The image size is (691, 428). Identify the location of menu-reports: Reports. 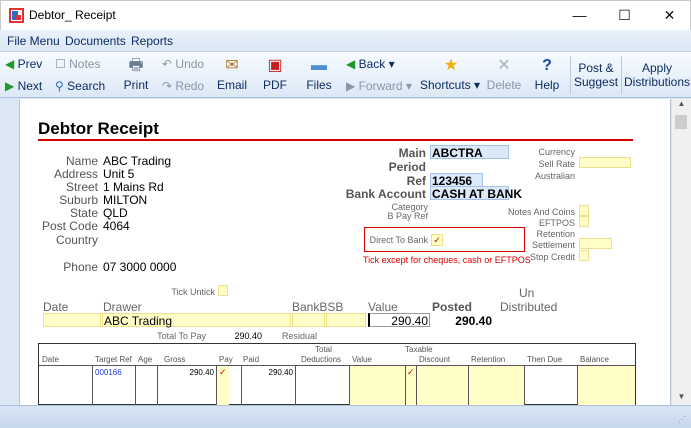
(152, 41).